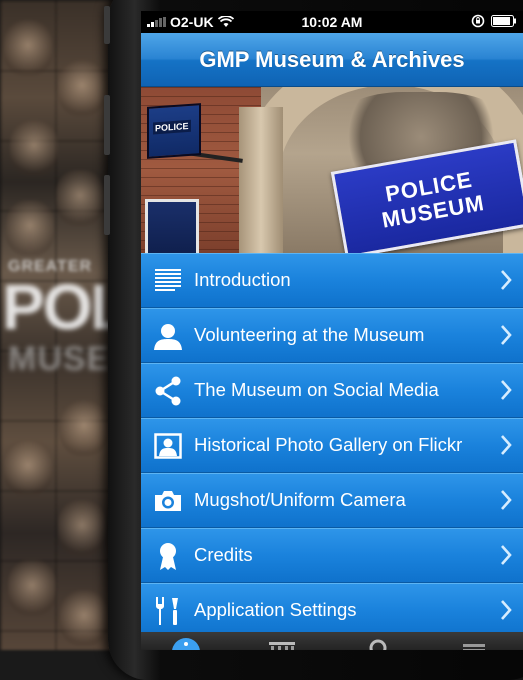 The height and width of the screenshot is (680, 523). I want to click on page-title: GMP Museum & Archives, so click(332, 59).